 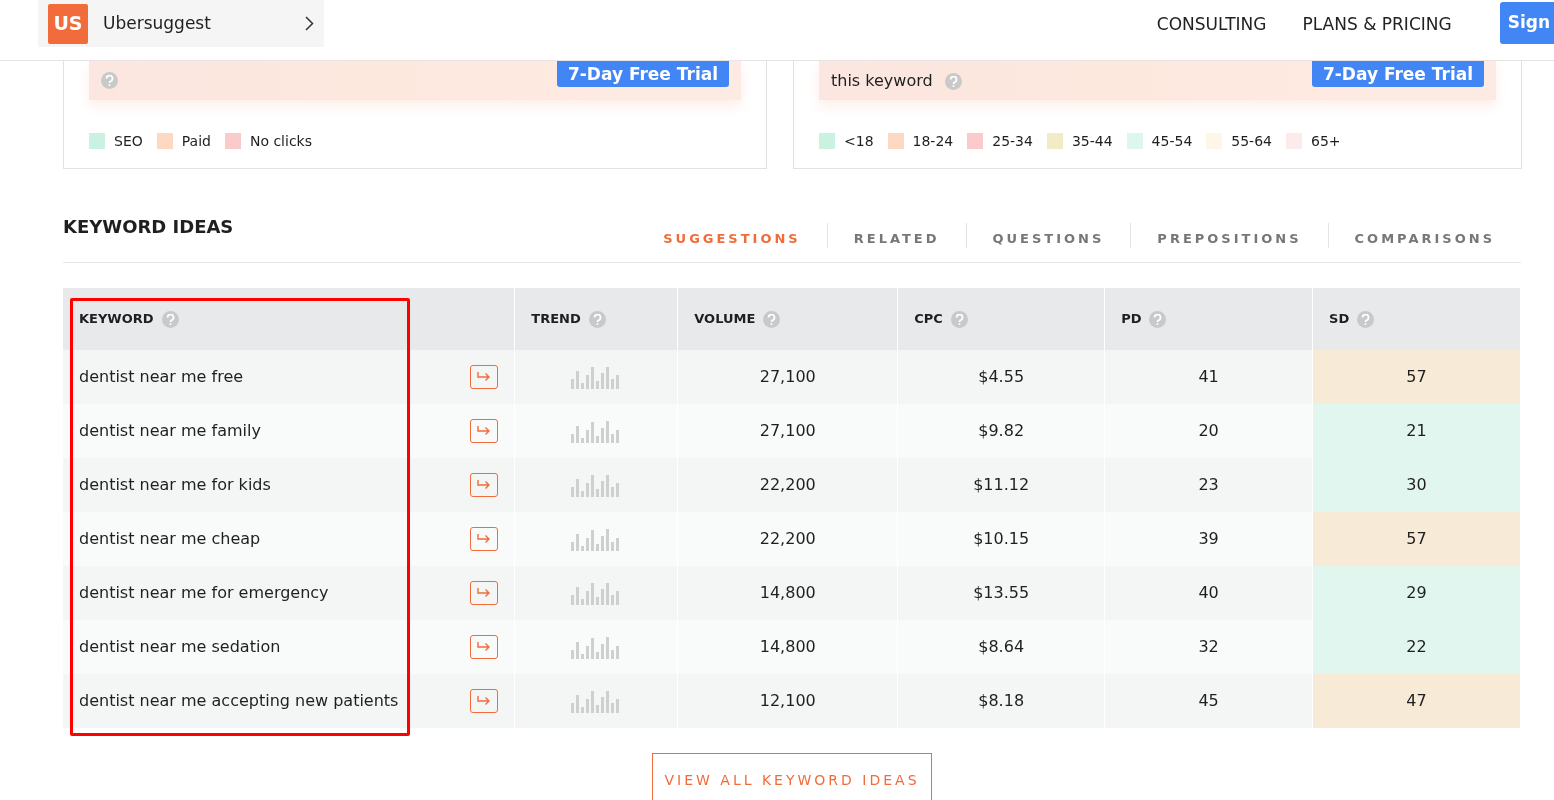 I want to click on preview-text: this keyword, so click(x=882, y=80).